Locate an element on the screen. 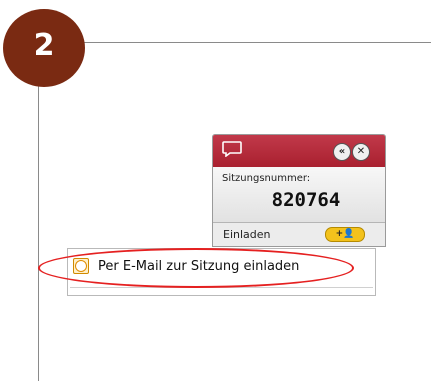  session-number-label: Sitzungsnummer: is located at coordinates (266, 178).